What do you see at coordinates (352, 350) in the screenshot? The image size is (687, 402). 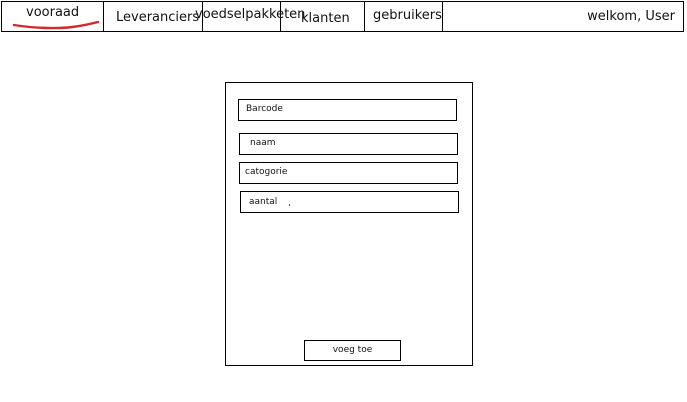 I see `voeg-toe-button: voeg toe` at bounding box center [352, 350].